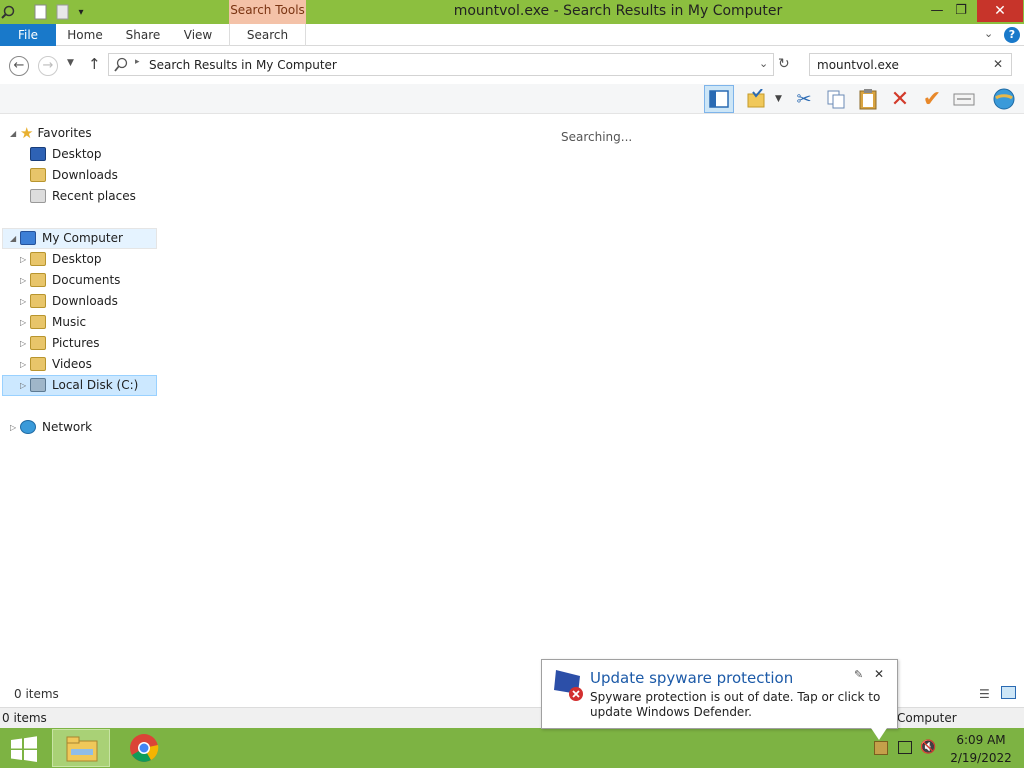  Describe the element at coordinates (58, 322) in the screenshot. I see `nav-computer-music: Music` at that location.